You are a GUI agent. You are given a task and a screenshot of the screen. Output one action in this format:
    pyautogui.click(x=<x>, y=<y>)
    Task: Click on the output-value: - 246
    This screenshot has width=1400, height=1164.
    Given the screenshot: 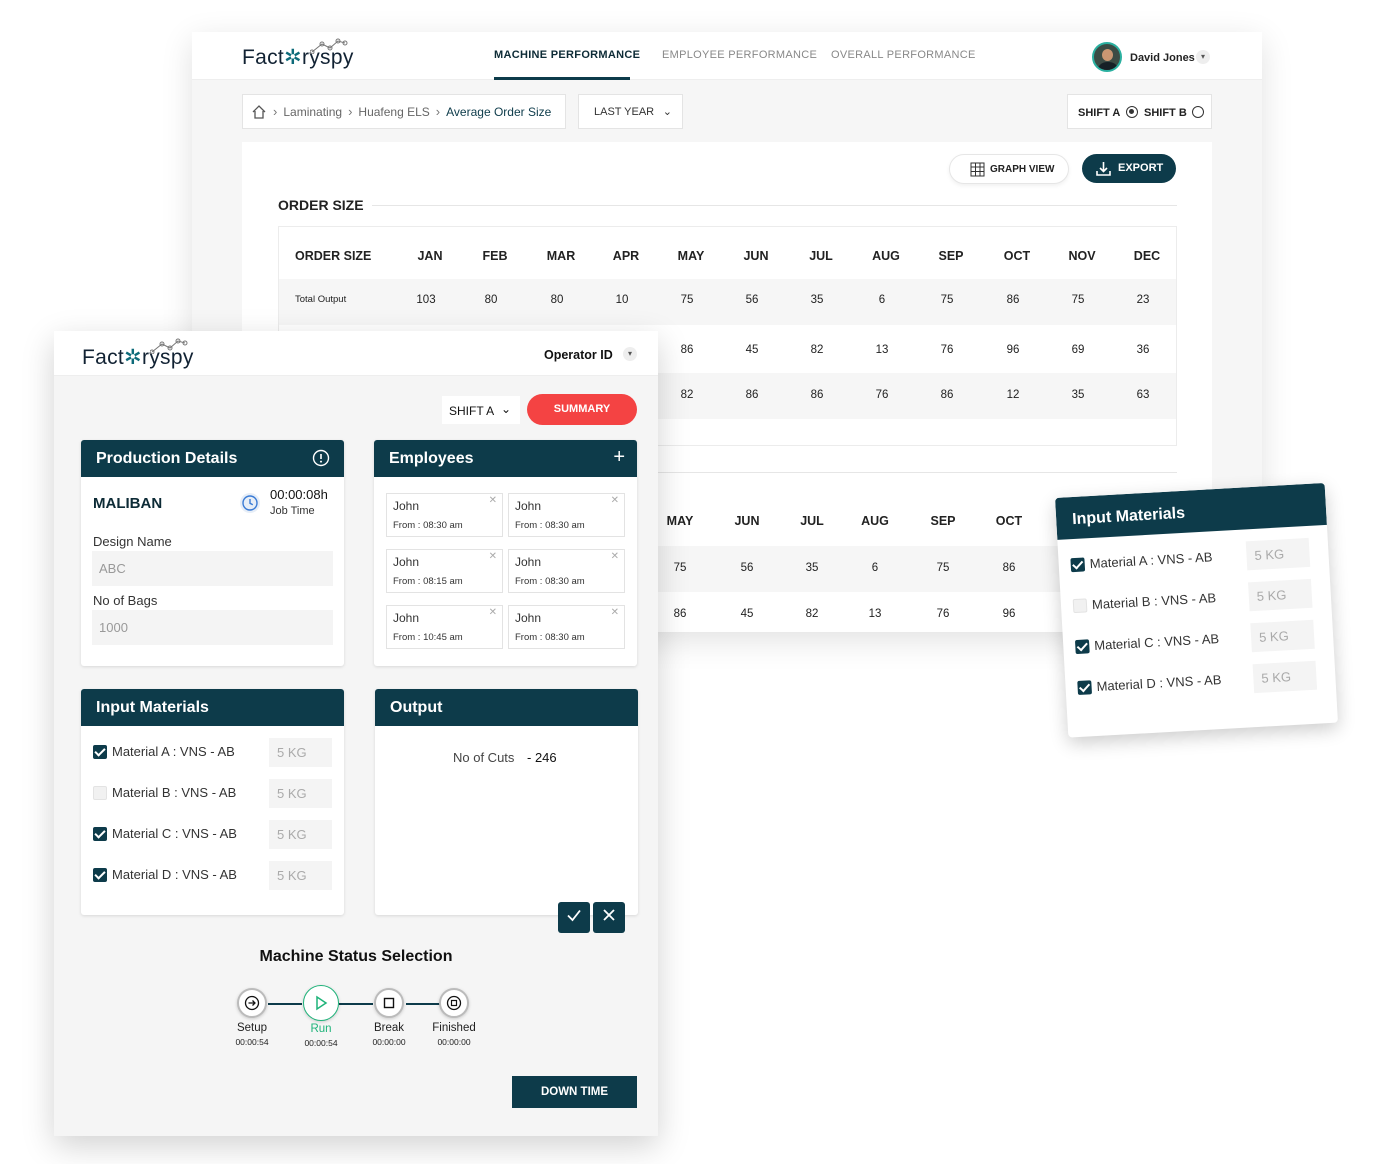 What is the action you would take?
    pyautogui.click(x=542, y=757)
    